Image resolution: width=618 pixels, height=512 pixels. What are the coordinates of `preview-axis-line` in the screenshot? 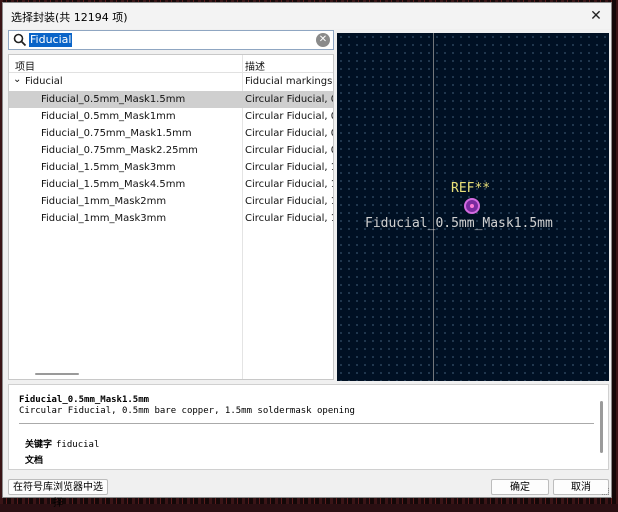 It's located at (433, 207).